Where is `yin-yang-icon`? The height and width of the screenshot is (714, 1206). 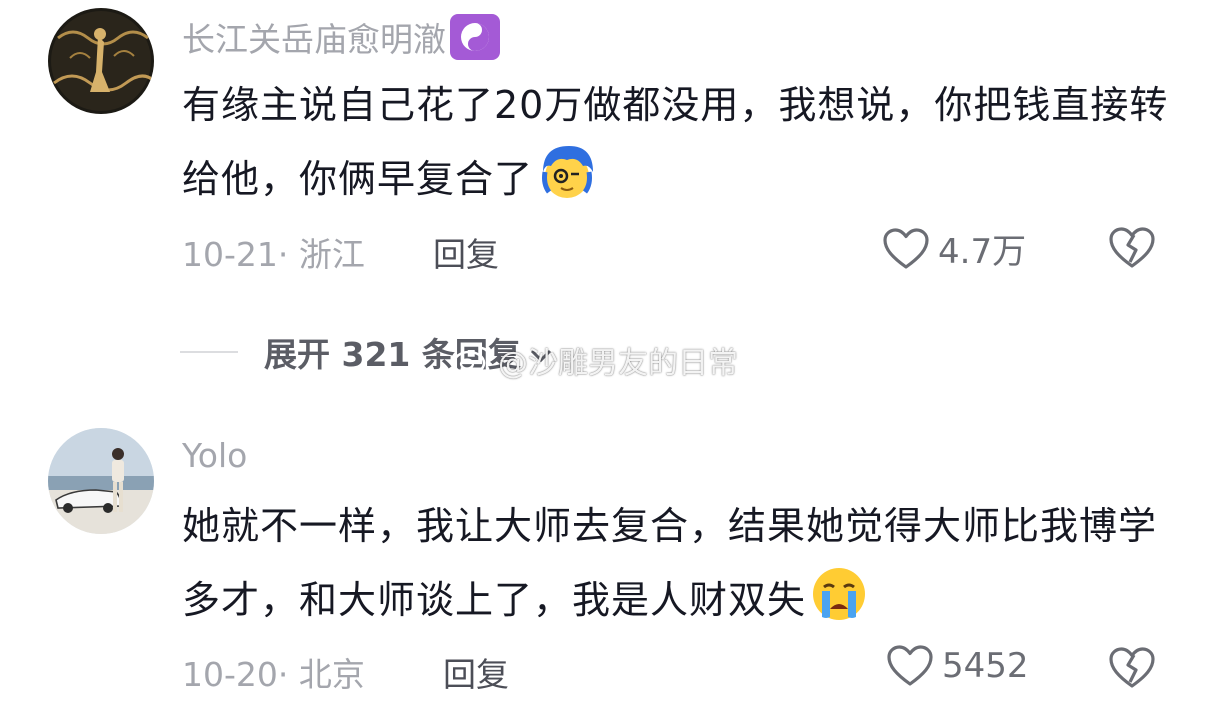
yin-yang-icon is located at coordinates (475, 37).